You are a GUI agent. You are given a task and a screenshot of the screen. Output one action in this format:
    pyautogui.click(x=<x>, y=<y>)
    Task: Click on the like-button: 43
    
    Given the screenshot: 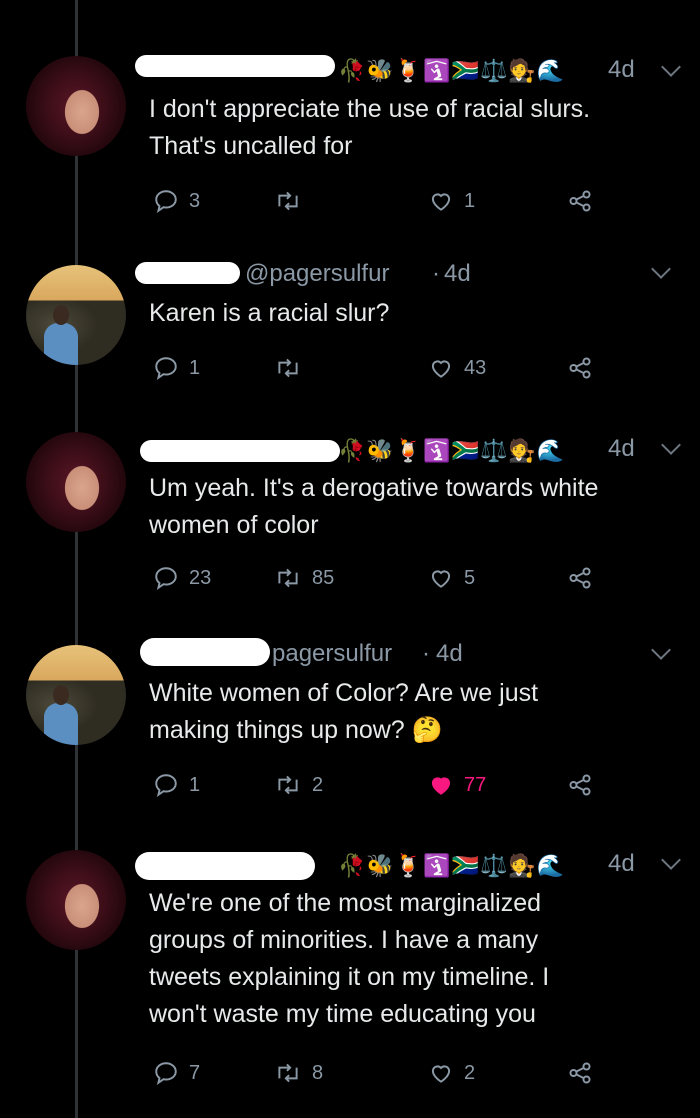 What is the action you would take?
    pyautogui.click(x=457, y=368)
    